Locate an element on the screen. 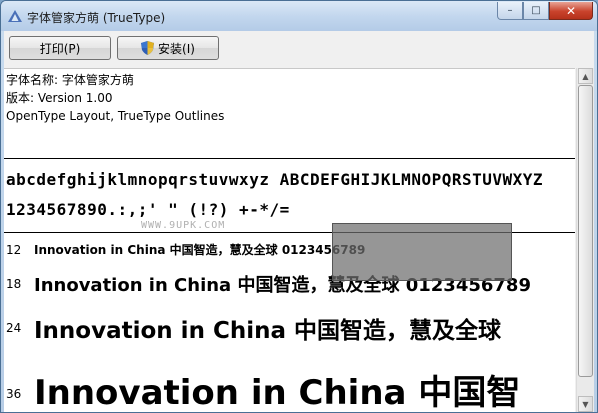 Image resolution: width=598 pixels, height=413 pixels. install-button-label: 安装(I) is located at coordinates (176, 48).